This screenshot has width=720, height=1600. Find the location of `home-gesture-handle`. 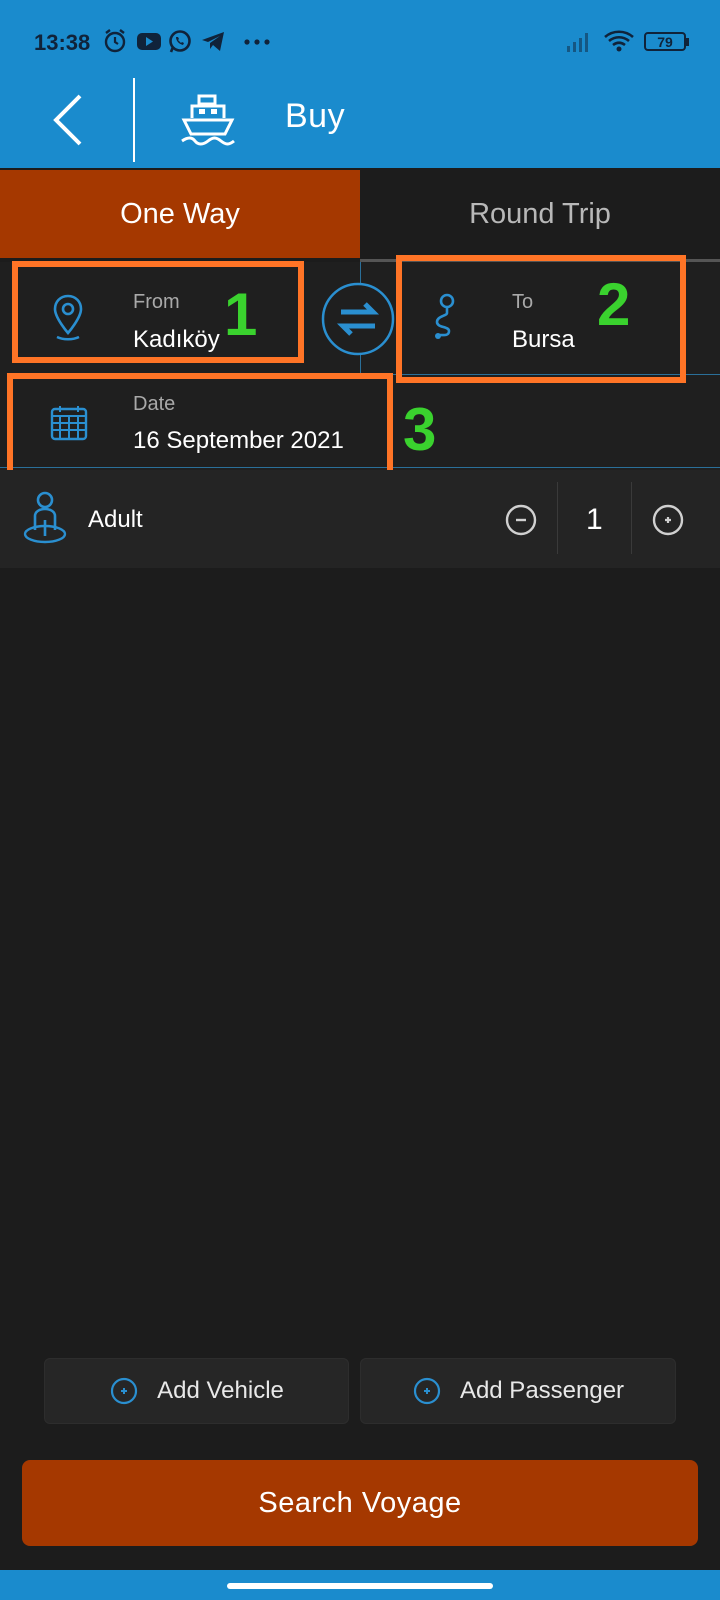

home-gesture-handle is located at coordinates (360, 1586).